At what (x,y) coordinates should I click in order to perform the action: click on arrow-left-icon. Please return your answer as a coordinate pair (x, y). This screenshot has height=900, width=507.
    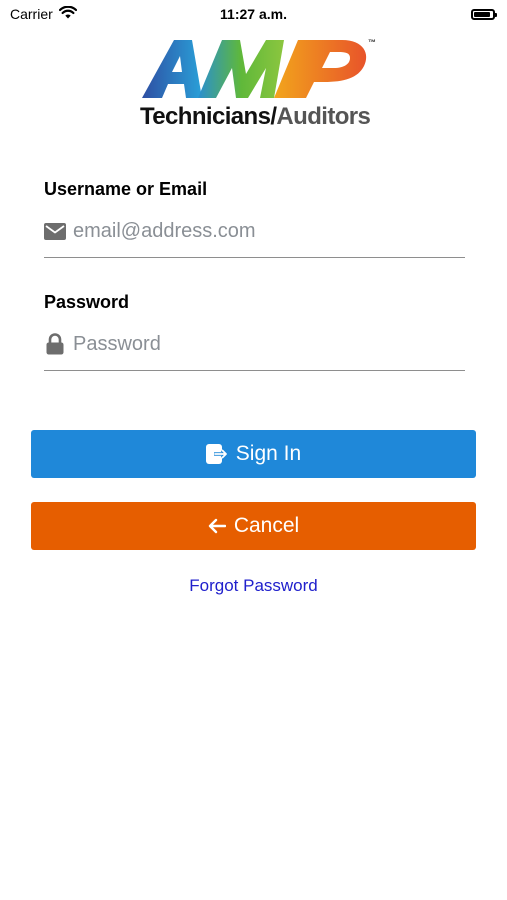
    Looking at the image, I should click on (217, 526).